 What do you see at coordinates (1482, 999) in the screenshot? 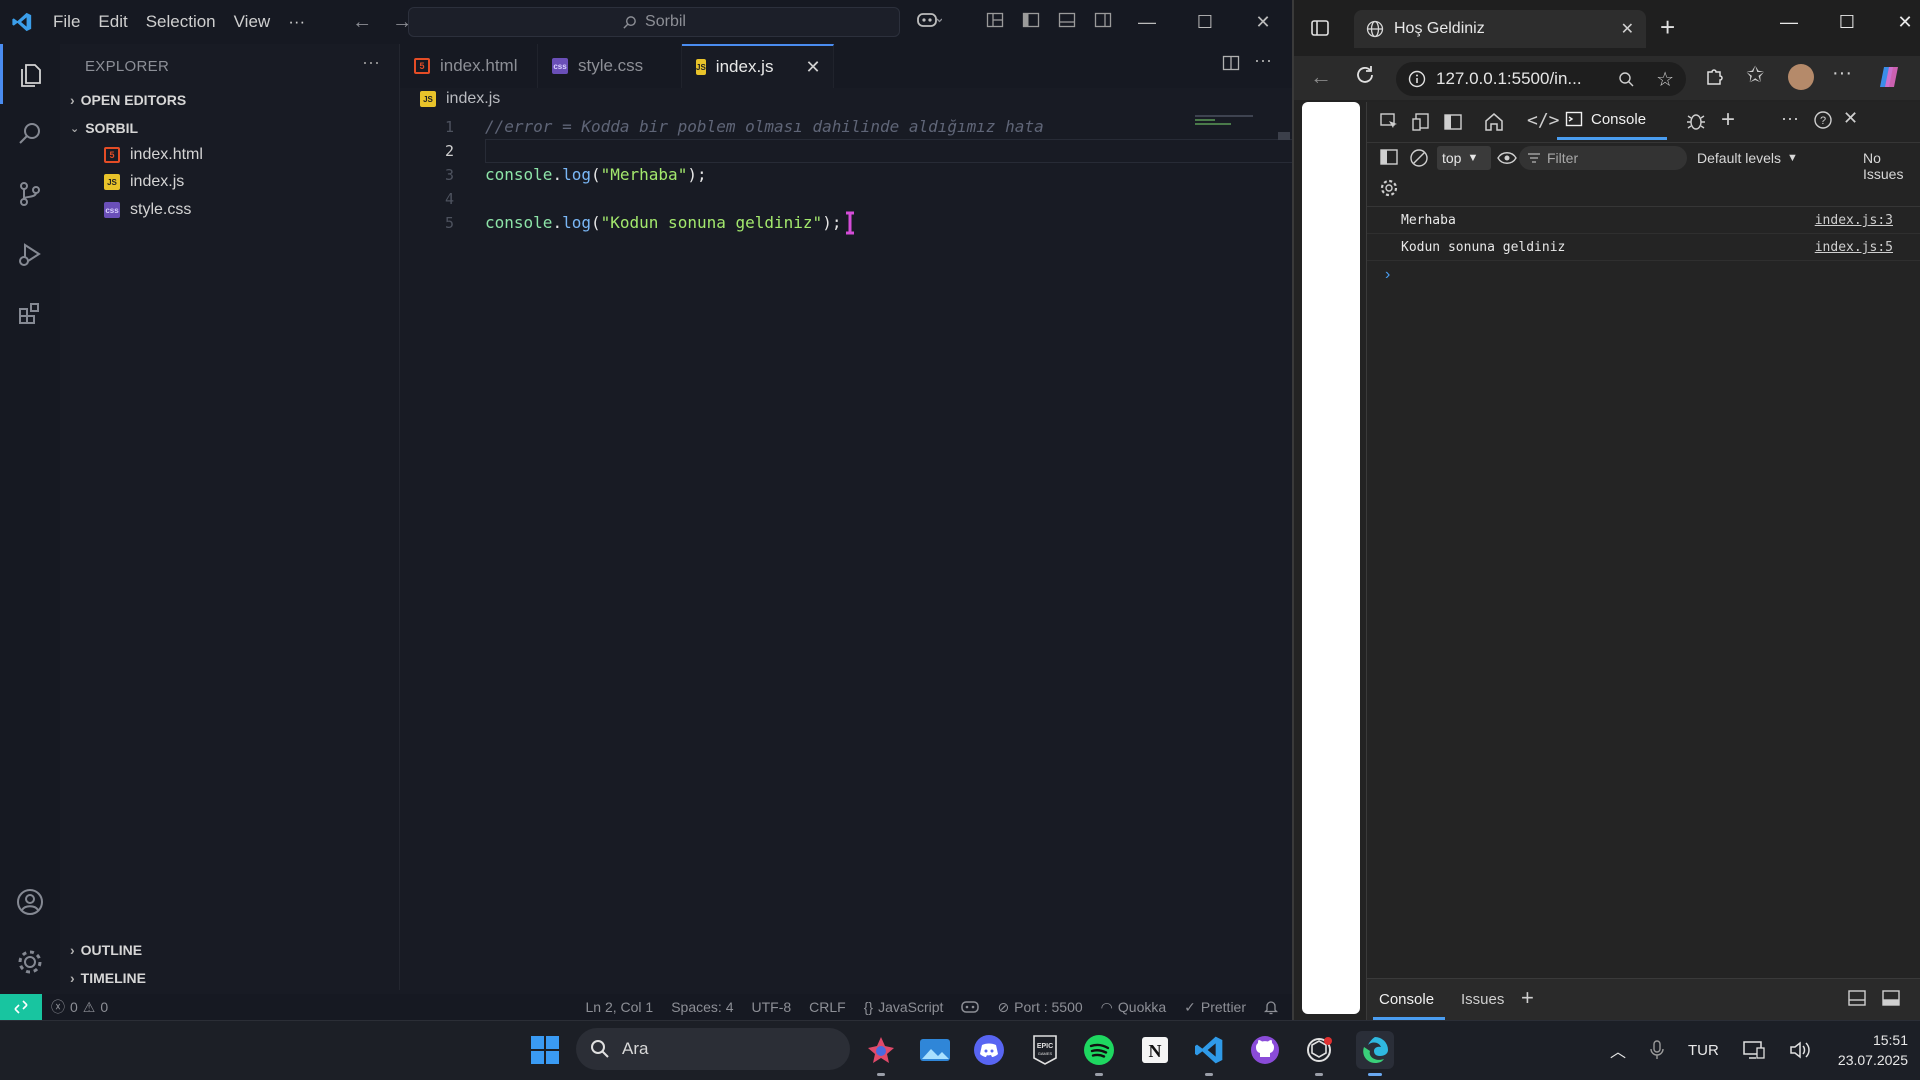
I see `drawer-tab-issues: Issues` at bounding box center [1482, 999].